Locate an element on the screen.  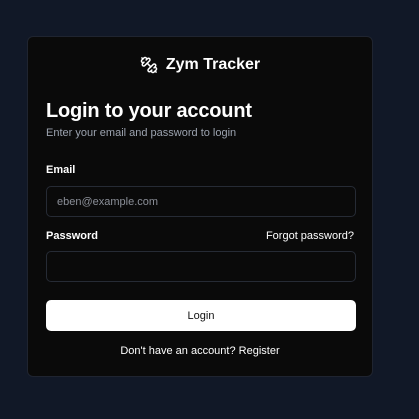
register-link: Register is located at coordinates (259, 351).